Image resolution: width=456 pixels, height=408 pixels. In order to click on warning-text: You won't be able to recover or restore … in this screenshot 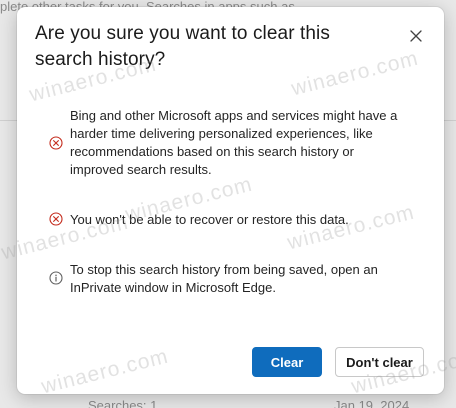, I will do `click(209, 219)`.